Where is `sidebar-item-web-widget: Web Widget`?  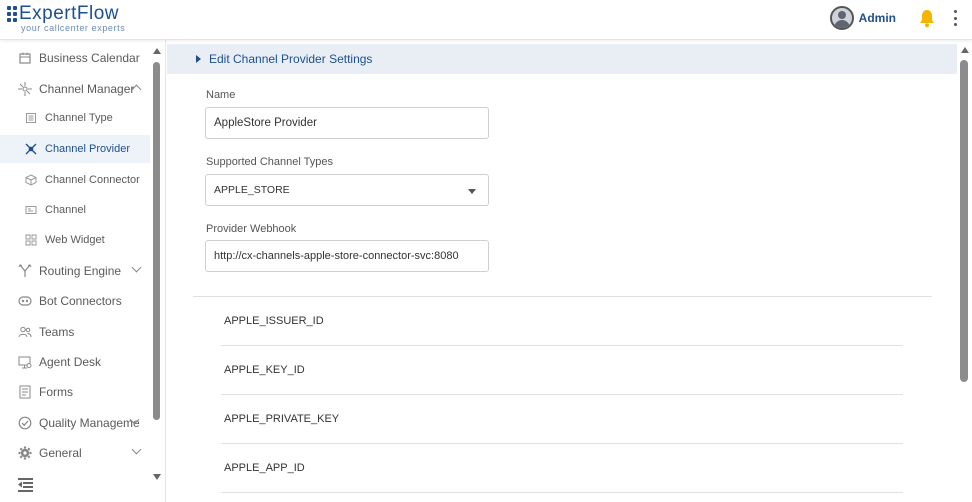 sidebar-item-web-widget: Web Widget is located at coordinates (75, 240).